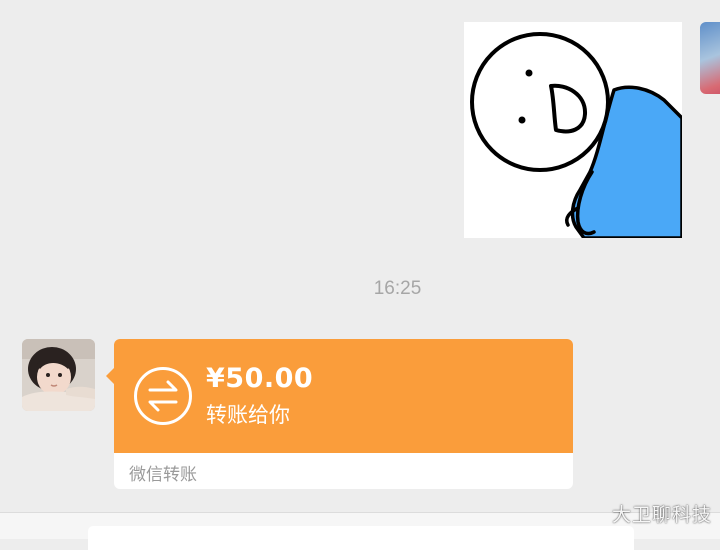 The height and width of the screenshot is (550, 720). I want to click on sticker-message, so click(573, 130).